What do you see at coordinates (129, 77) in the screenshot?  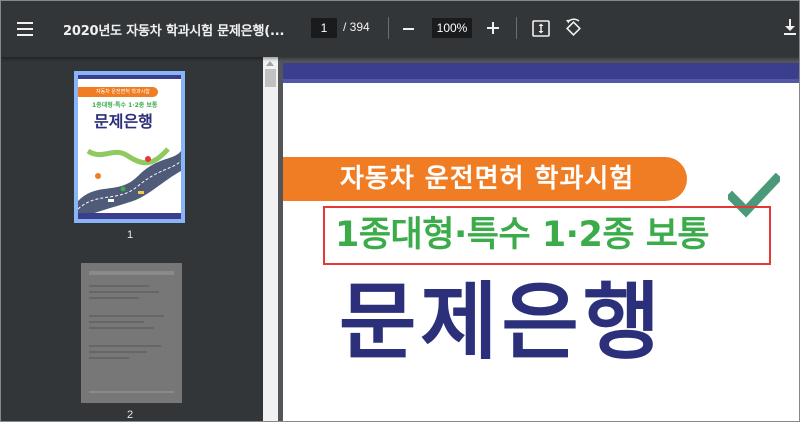 I see `thumbnail-band` at bounding box center [129, 77].